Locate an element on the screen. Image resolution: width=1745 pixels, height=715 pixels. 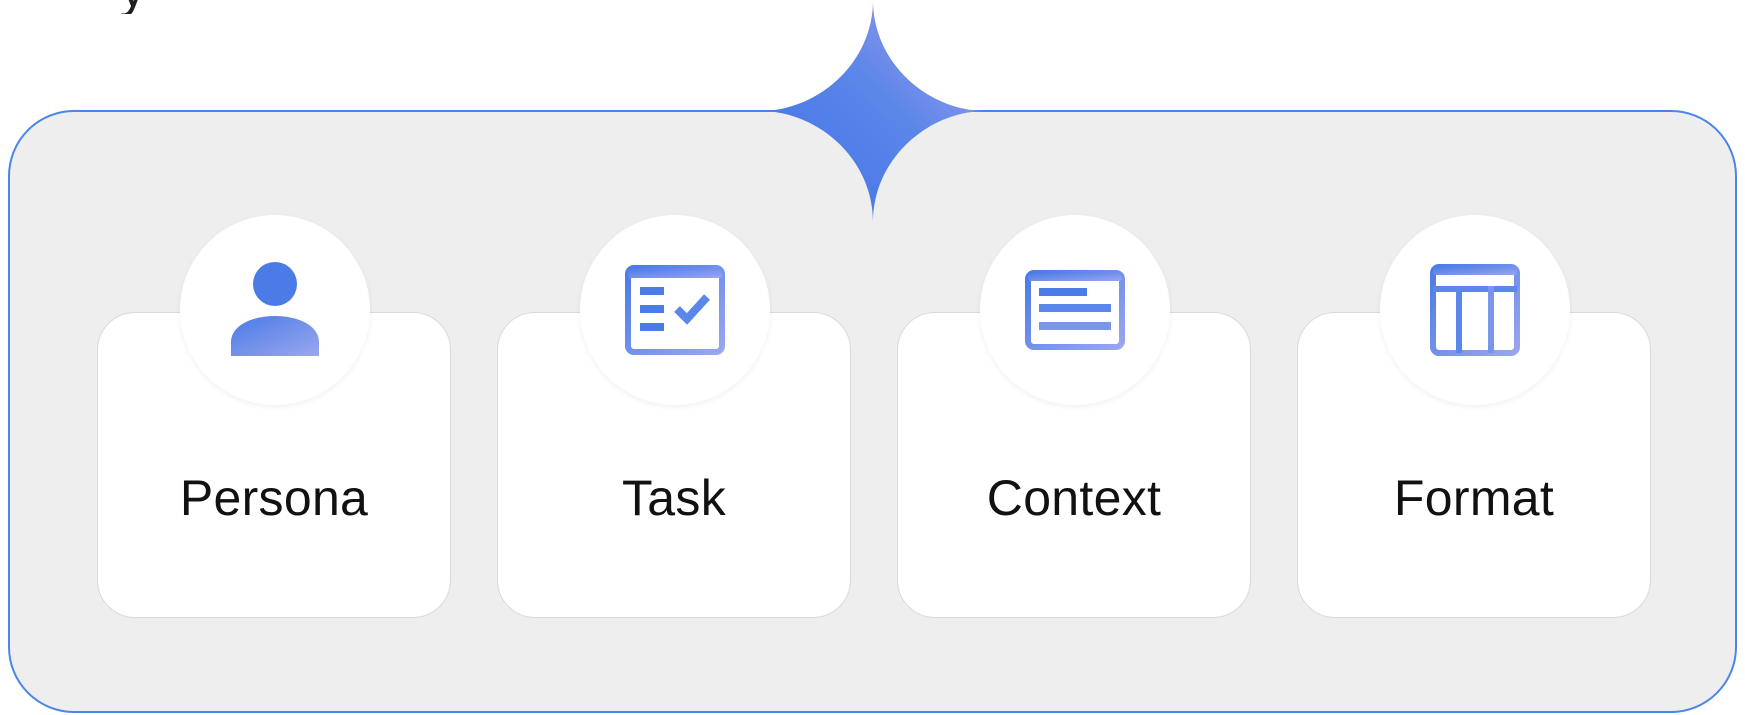
document-lines-icon is located at coordinates (1075, 310).